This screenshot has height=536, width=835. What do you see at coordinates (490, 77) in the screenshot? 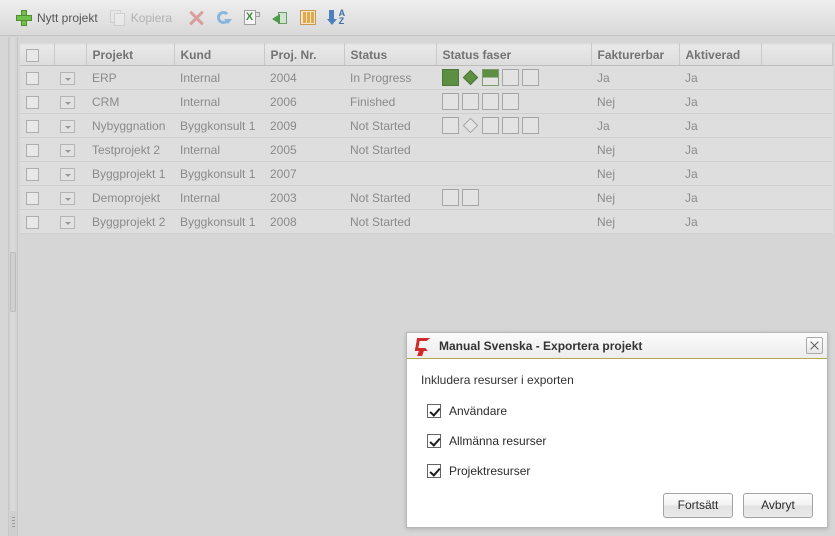
I see `phase-partial-icon` at bounding box center [490, 77].